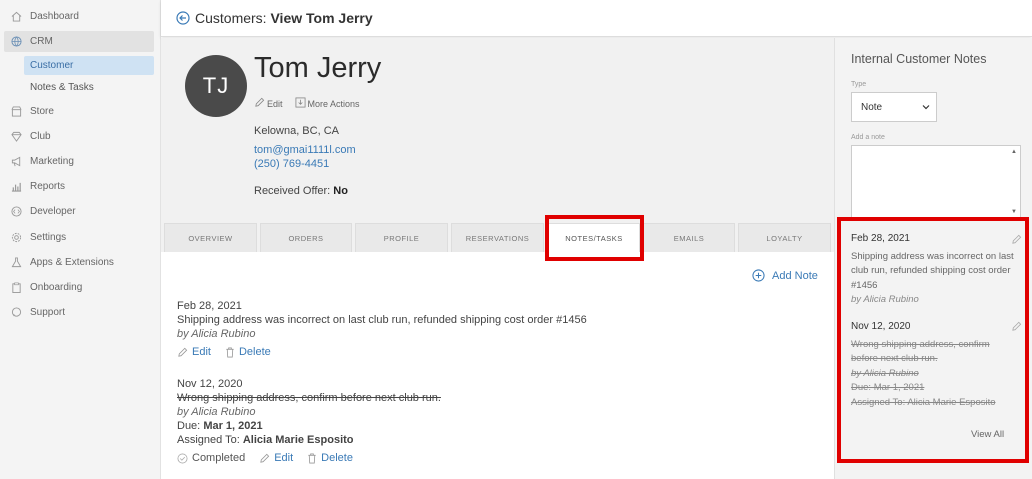 The height and width of the screenshot is (479, 1032). I want to click on sidebar-item-dashboard: Dashboard, so click(79, 16).